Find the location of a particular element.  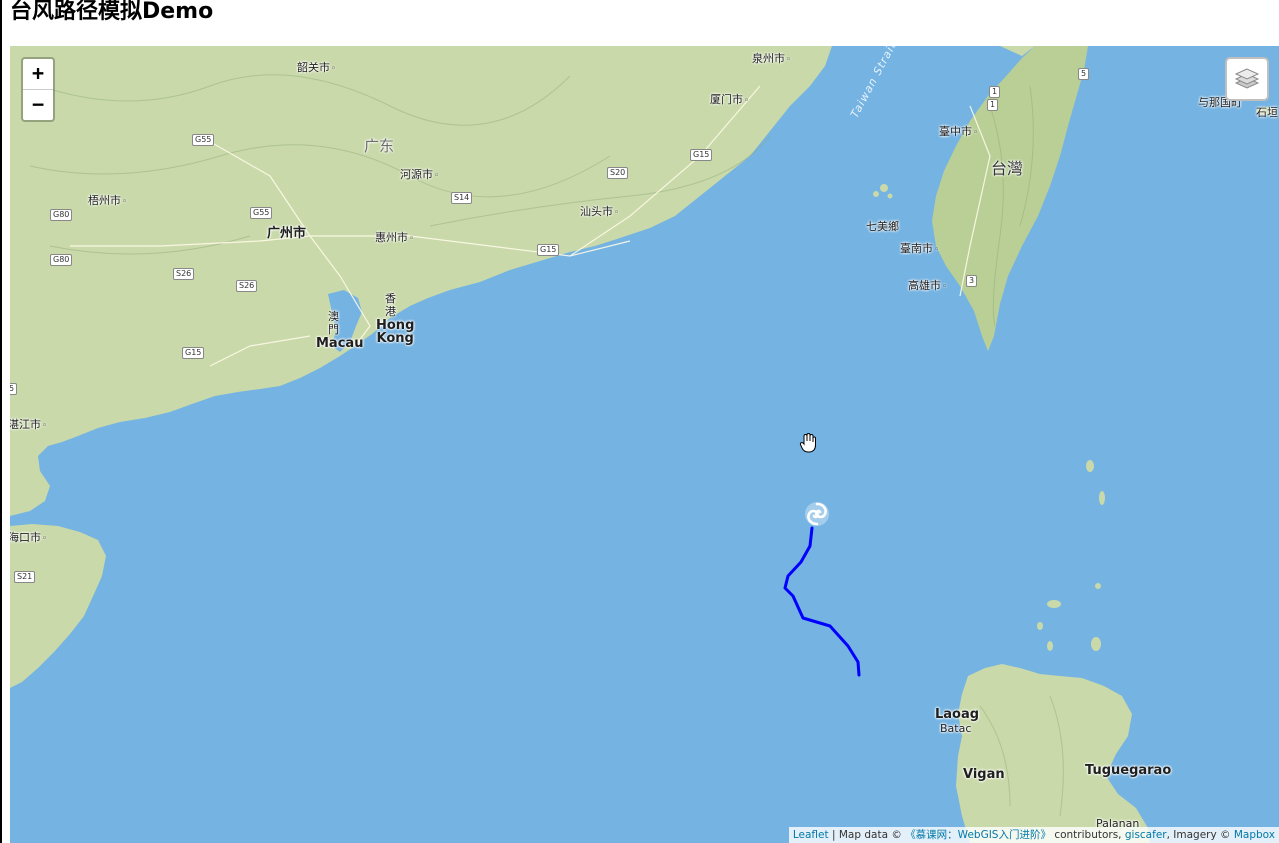

place-label-taiwan: 台灣 is located at coordinates (1007, 168).